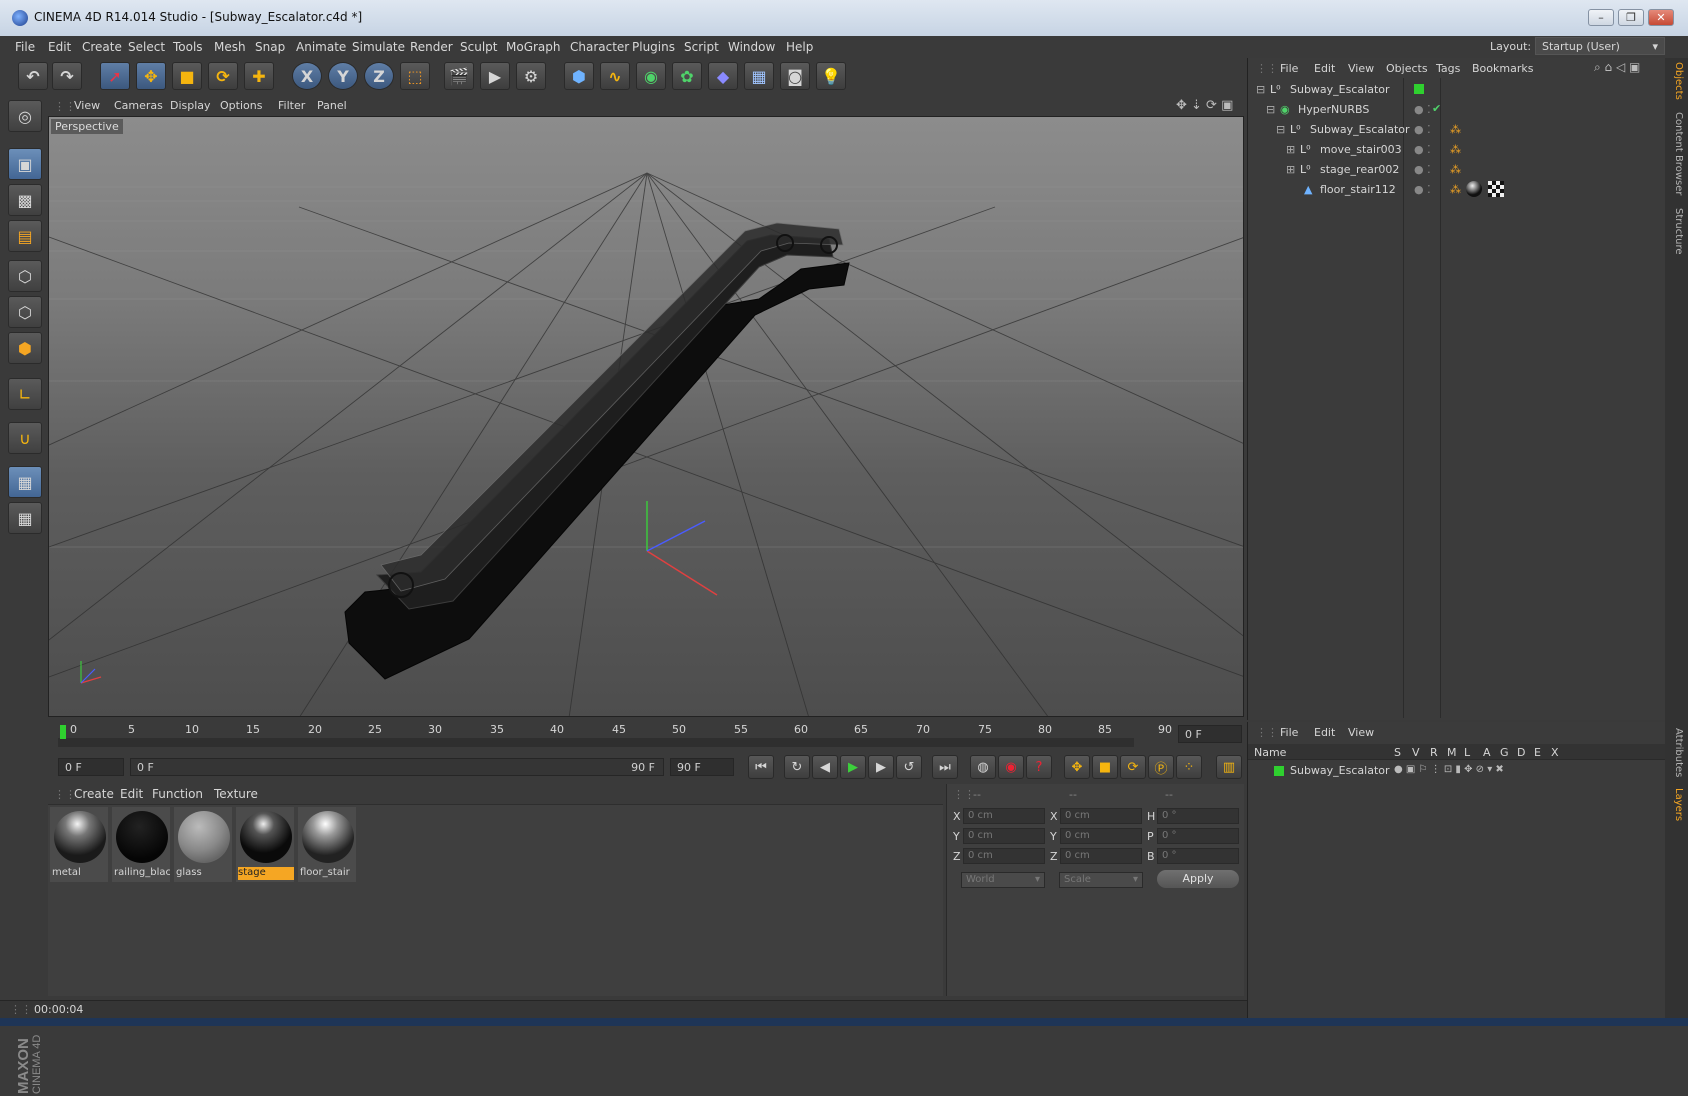 The height and width of the screenshot is (1096, 1688). I want to click on next-frame-button: ▶, so click(881, 767).